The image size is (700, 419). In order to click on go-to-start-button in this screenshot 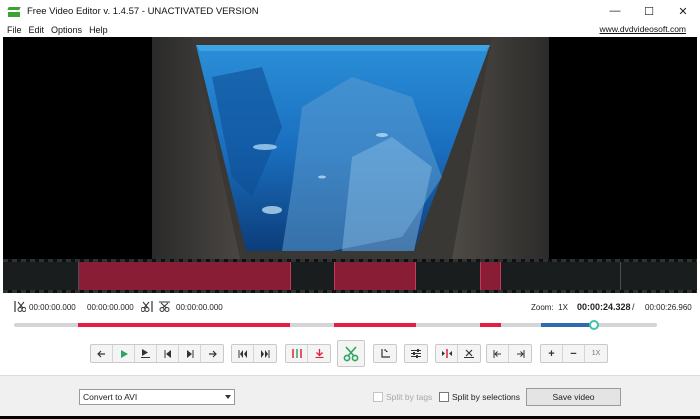, I will do `click(243, 353)`.